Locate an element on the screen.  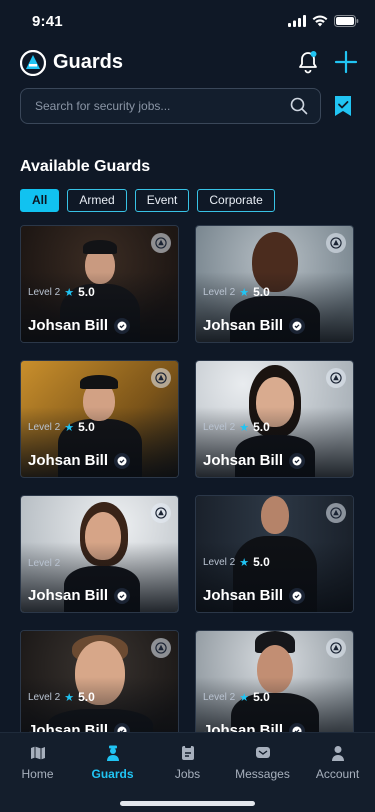
tab-label: Jobs is located at coordinates (187, 774).